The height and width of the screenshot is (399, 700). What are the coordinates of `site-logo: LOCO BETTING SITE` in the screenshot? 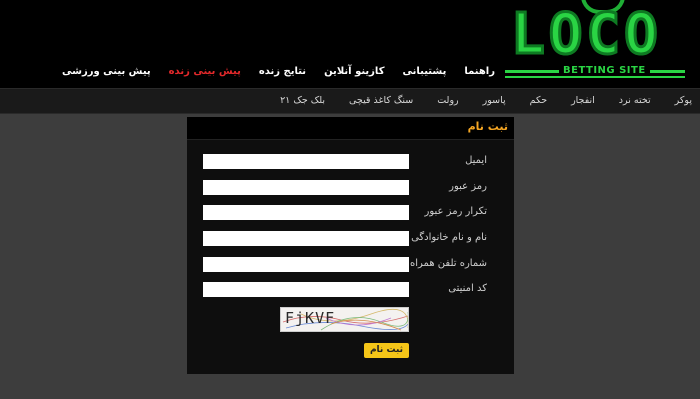 It's located at (600, 44).